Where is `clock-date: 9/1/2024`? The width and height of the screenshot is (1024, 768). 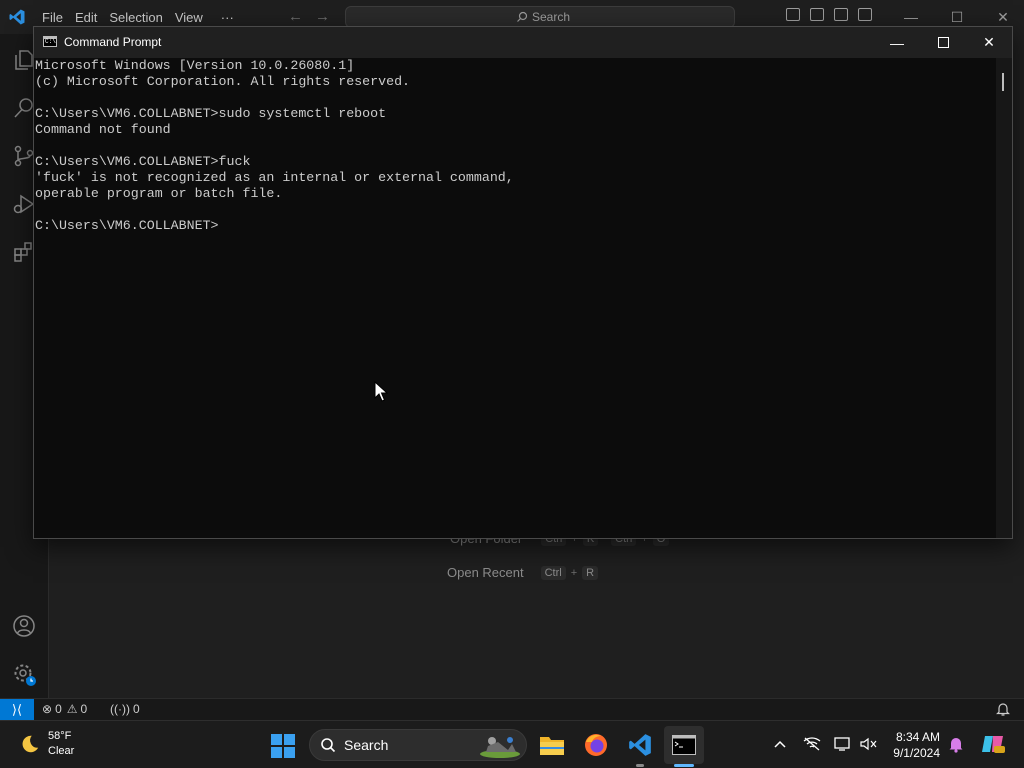
clock-date: 9/1/2024 is located at coordinates (916, 753).